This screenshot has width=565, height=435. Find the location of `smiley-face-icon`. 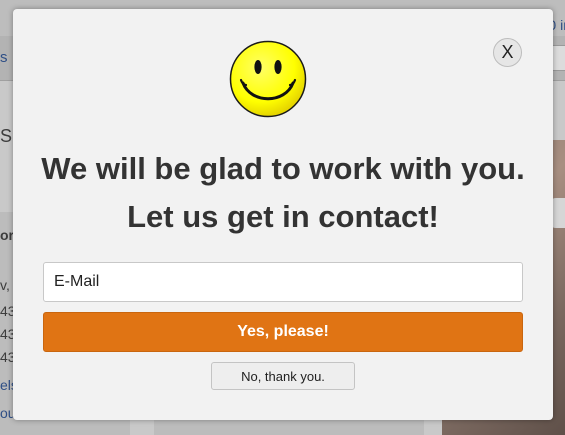

smiley-face-icon is located at coordinates (268, 79).